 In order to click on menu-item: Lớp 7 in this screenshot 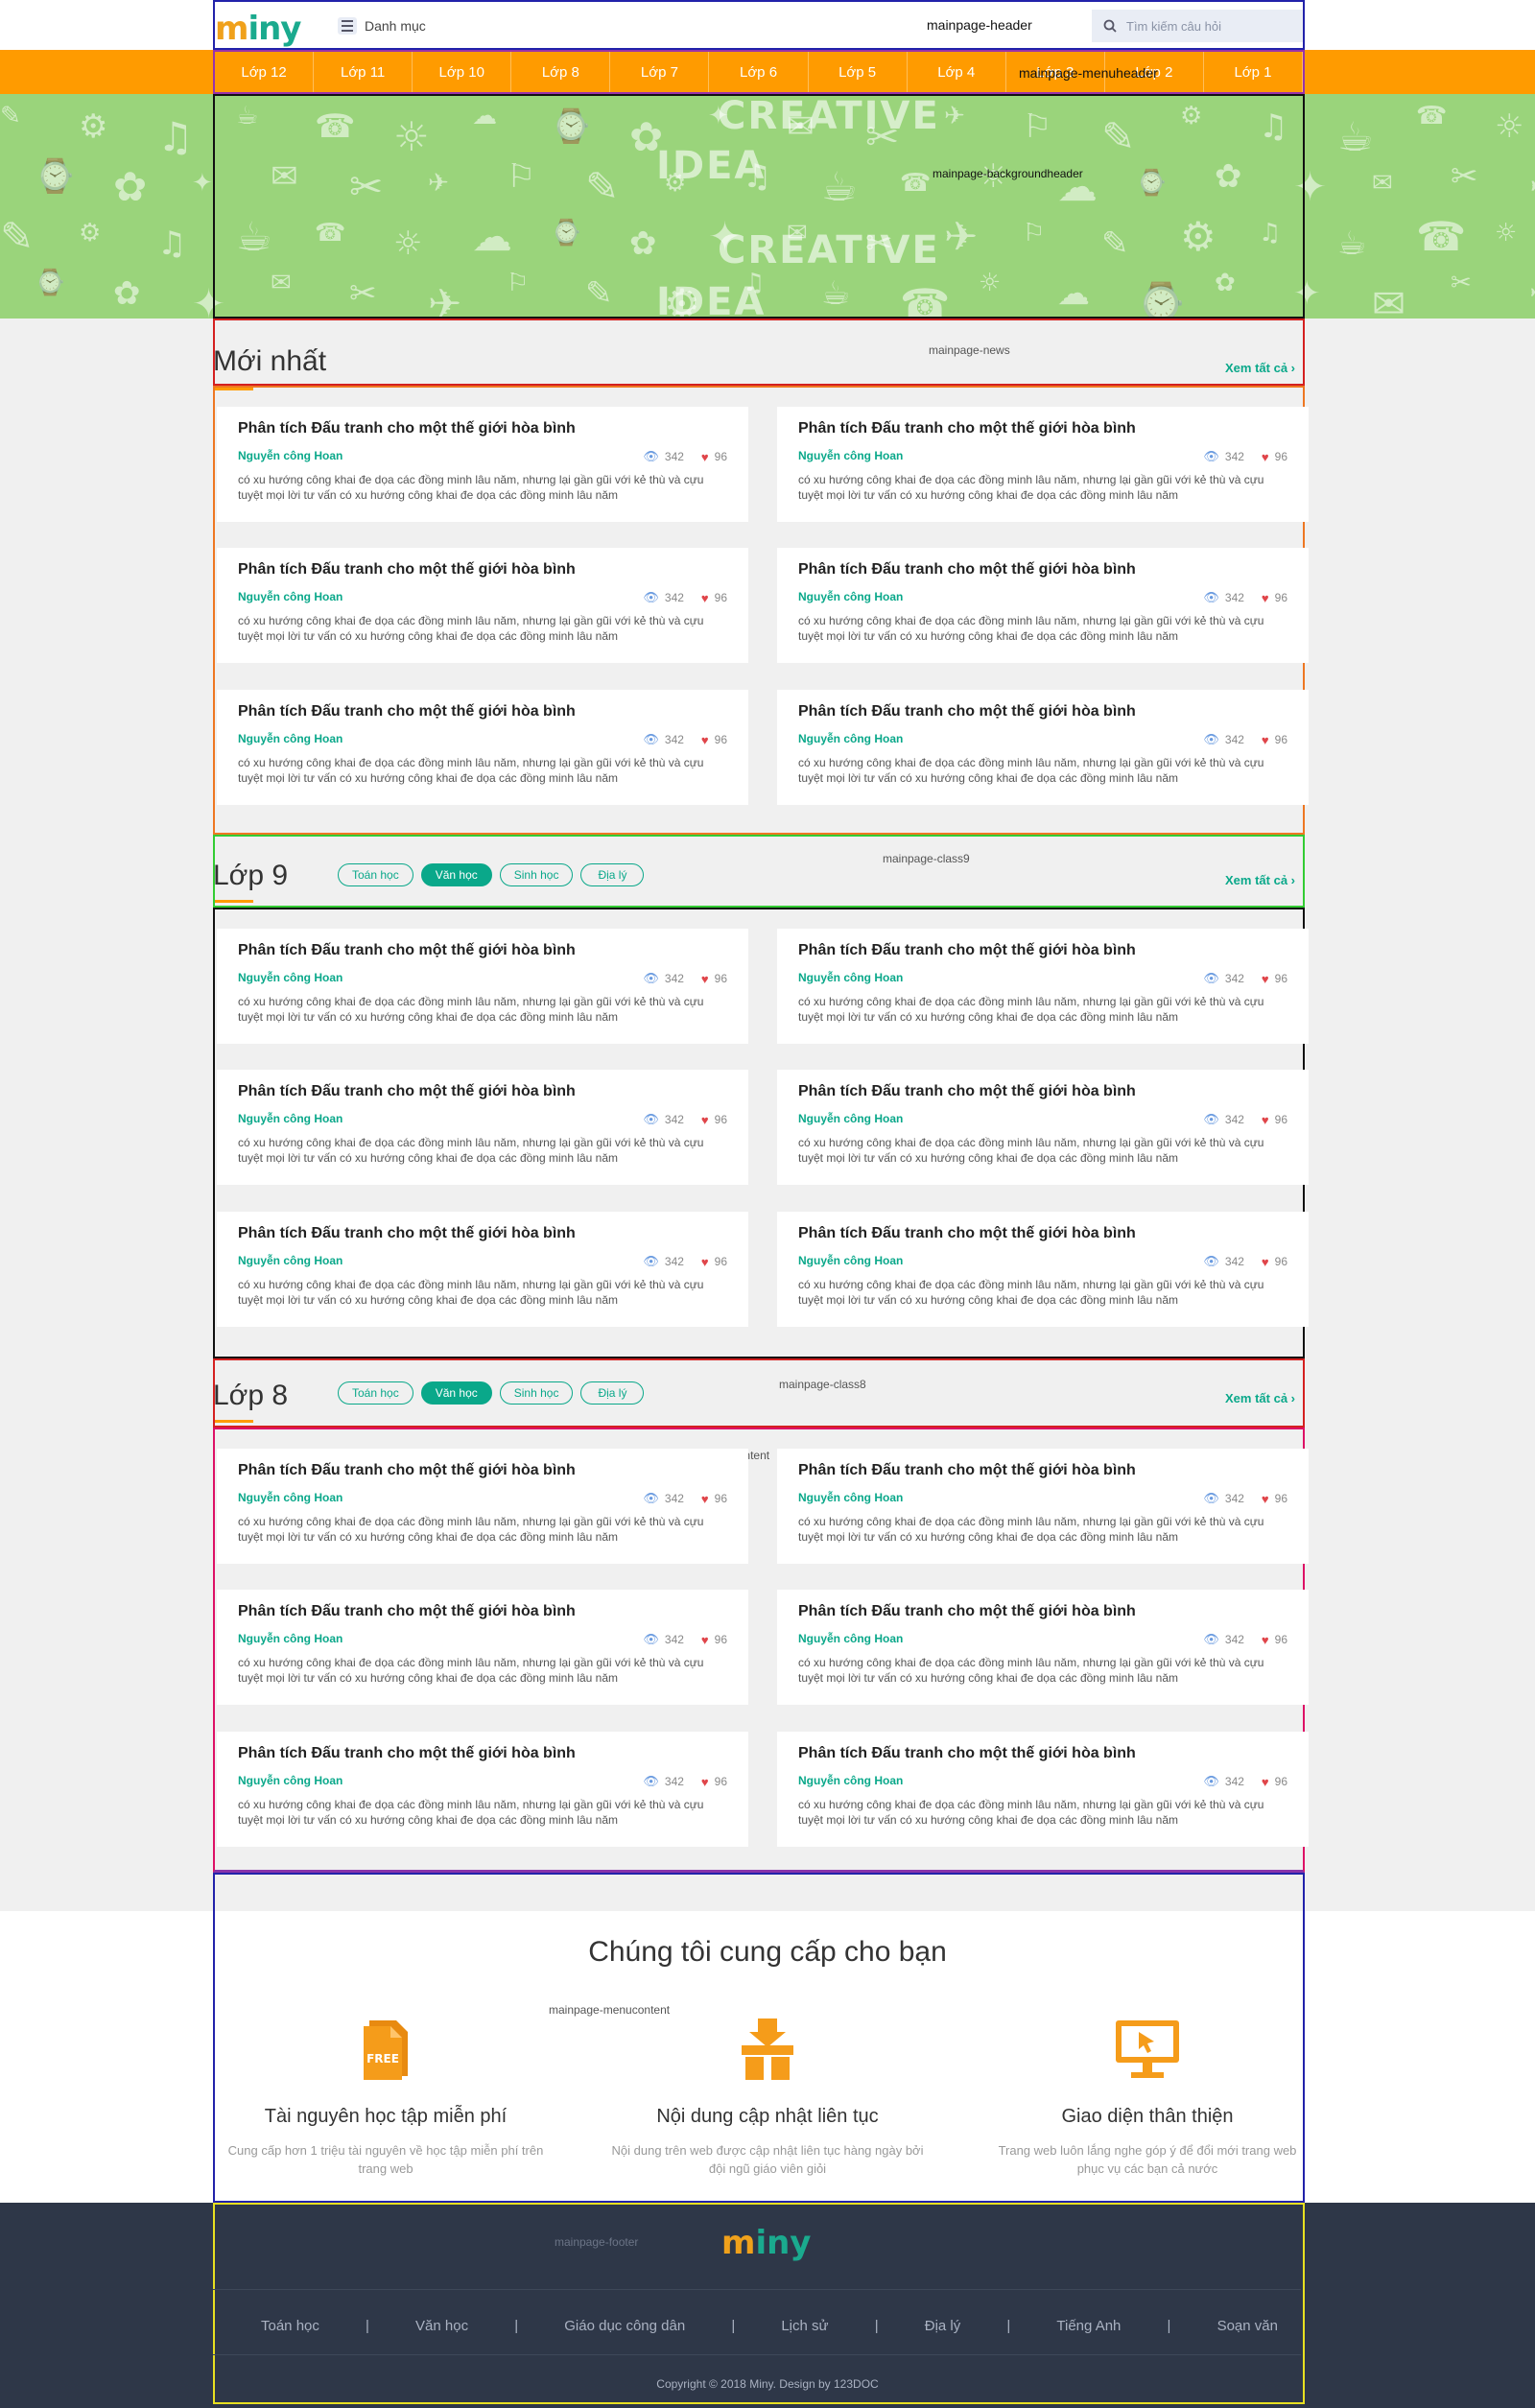, I will do `click(660, 72)`.